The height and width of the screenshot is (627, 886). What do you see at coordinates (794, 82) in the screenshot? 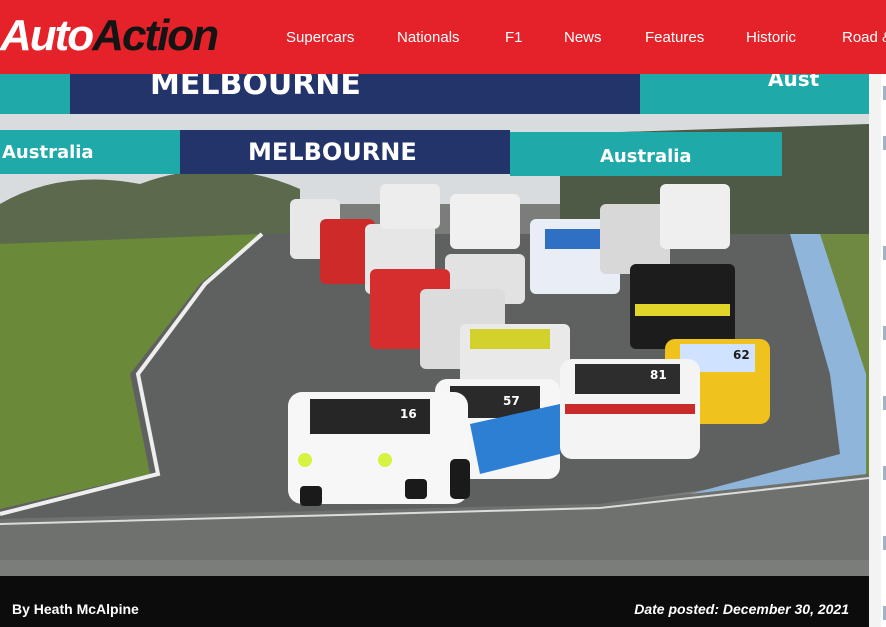
I see `top-banner-right-text: Aust` at bounding box center [794, 82].